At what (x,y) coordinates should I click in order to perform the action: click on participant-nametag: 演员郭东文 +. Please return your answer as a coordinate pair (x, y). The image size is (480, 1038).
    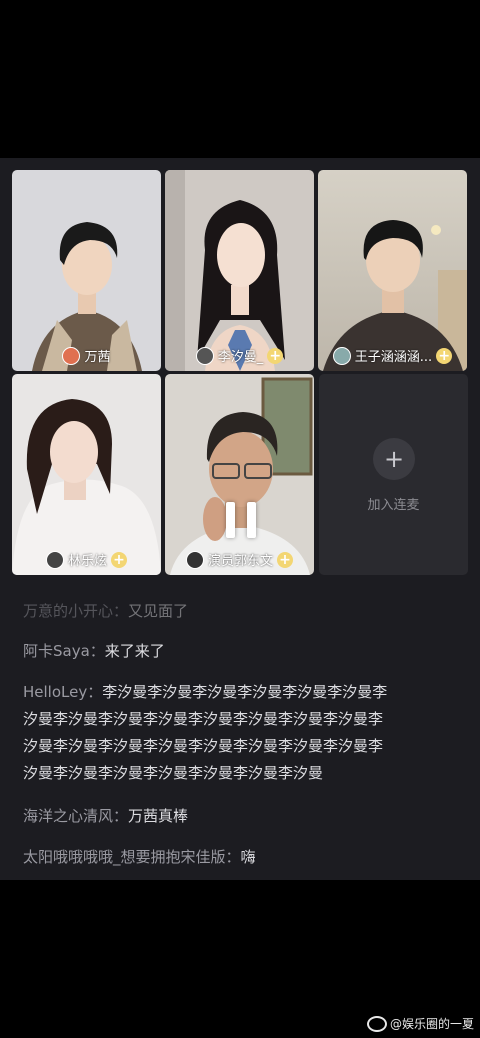
    Looking at the image, I should click on (239, 559).